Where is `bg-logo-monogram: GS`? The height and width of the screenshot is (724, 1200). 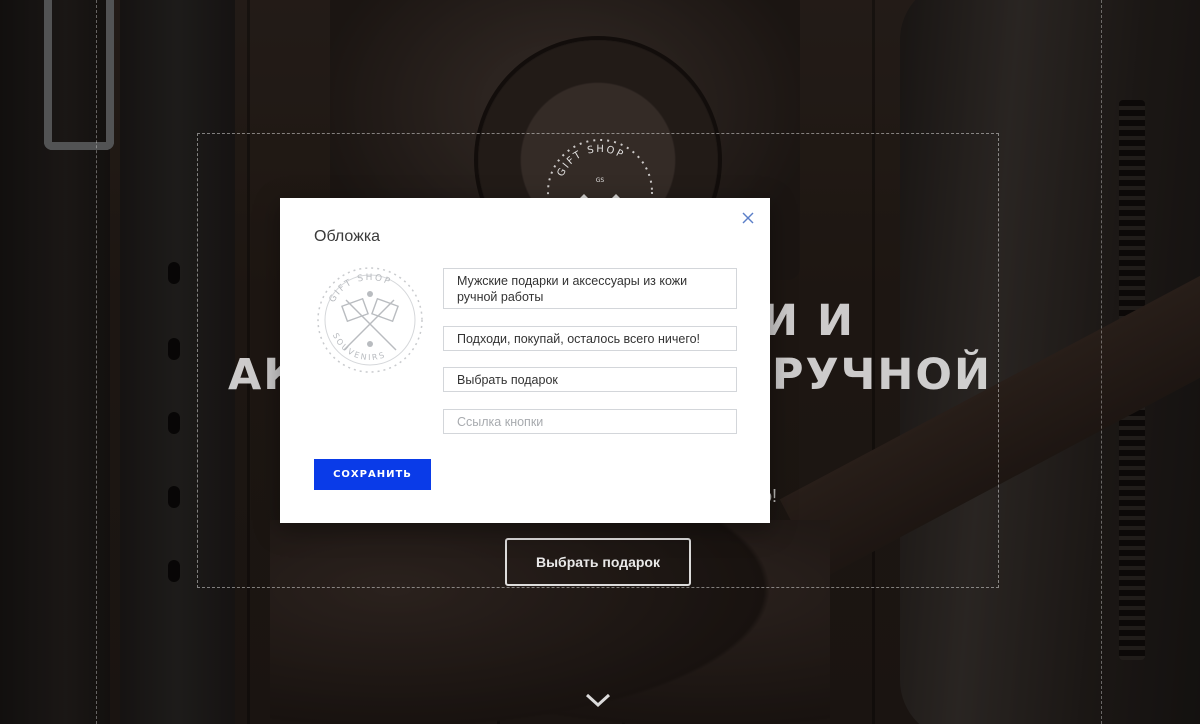 bg-logo-monogram: GS is located at coordinates (600, 180).